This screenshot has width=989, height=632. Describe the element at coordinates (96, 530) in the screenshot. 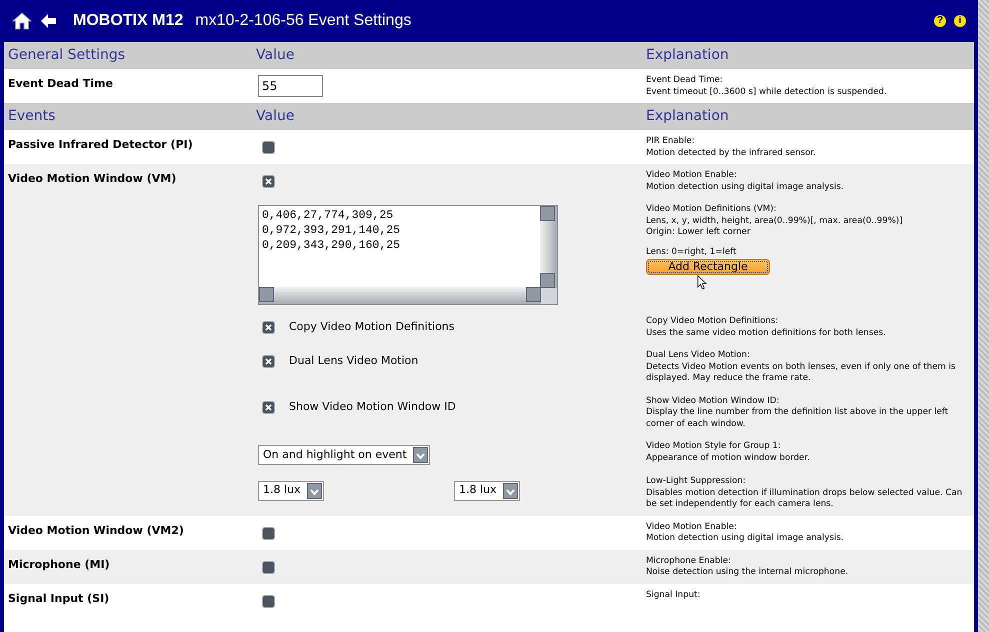

I see `setting-label: Video Motion Window (VM2)` at that location.